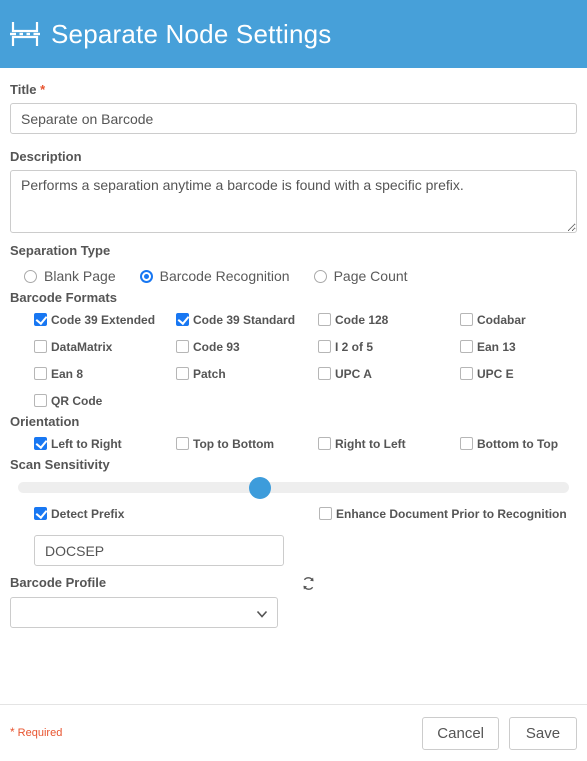  Describe the element at coordinates (105, 400) in the screenshot. I see `checkbox-qr-code: QR Code` at that location.